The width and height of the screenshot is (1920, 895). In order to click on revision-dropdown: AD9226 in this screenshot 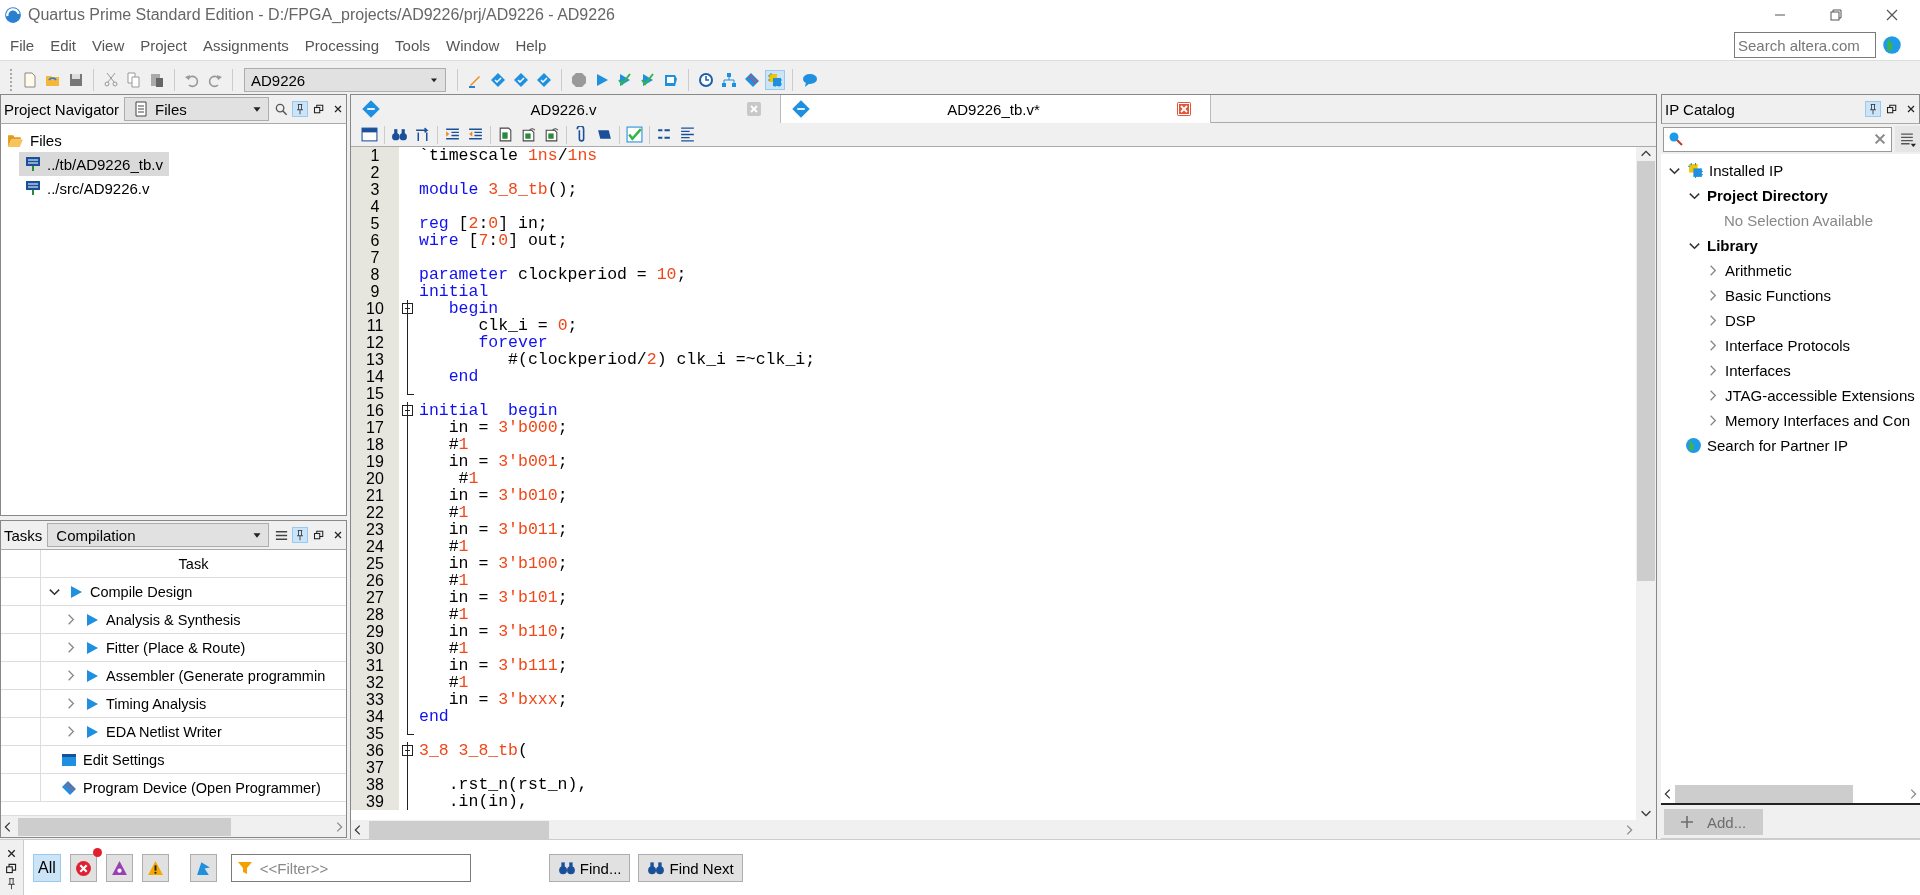, I will do `click(345, 80)`.